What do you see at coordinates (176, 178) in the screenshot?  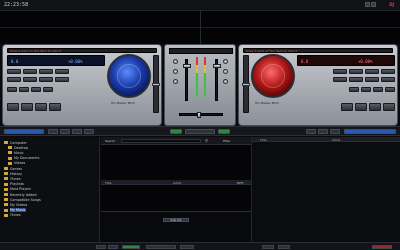 I see `file-list: Title Artist BPM` at bounding box center [176, 178].